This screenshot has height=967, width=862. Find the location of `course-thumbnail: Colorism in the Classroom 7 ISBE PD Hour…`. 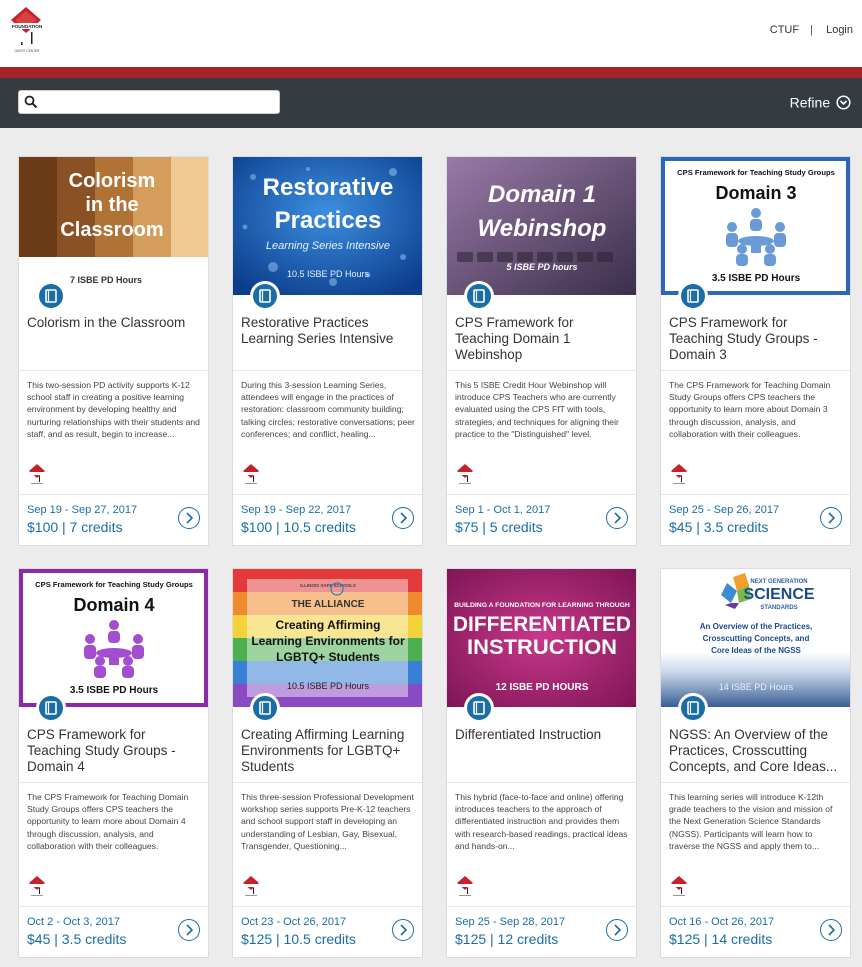

course-thumbnail: Colorism in the Classroom 7 ISBE PD Hour… is located at coordinates (113, 226).